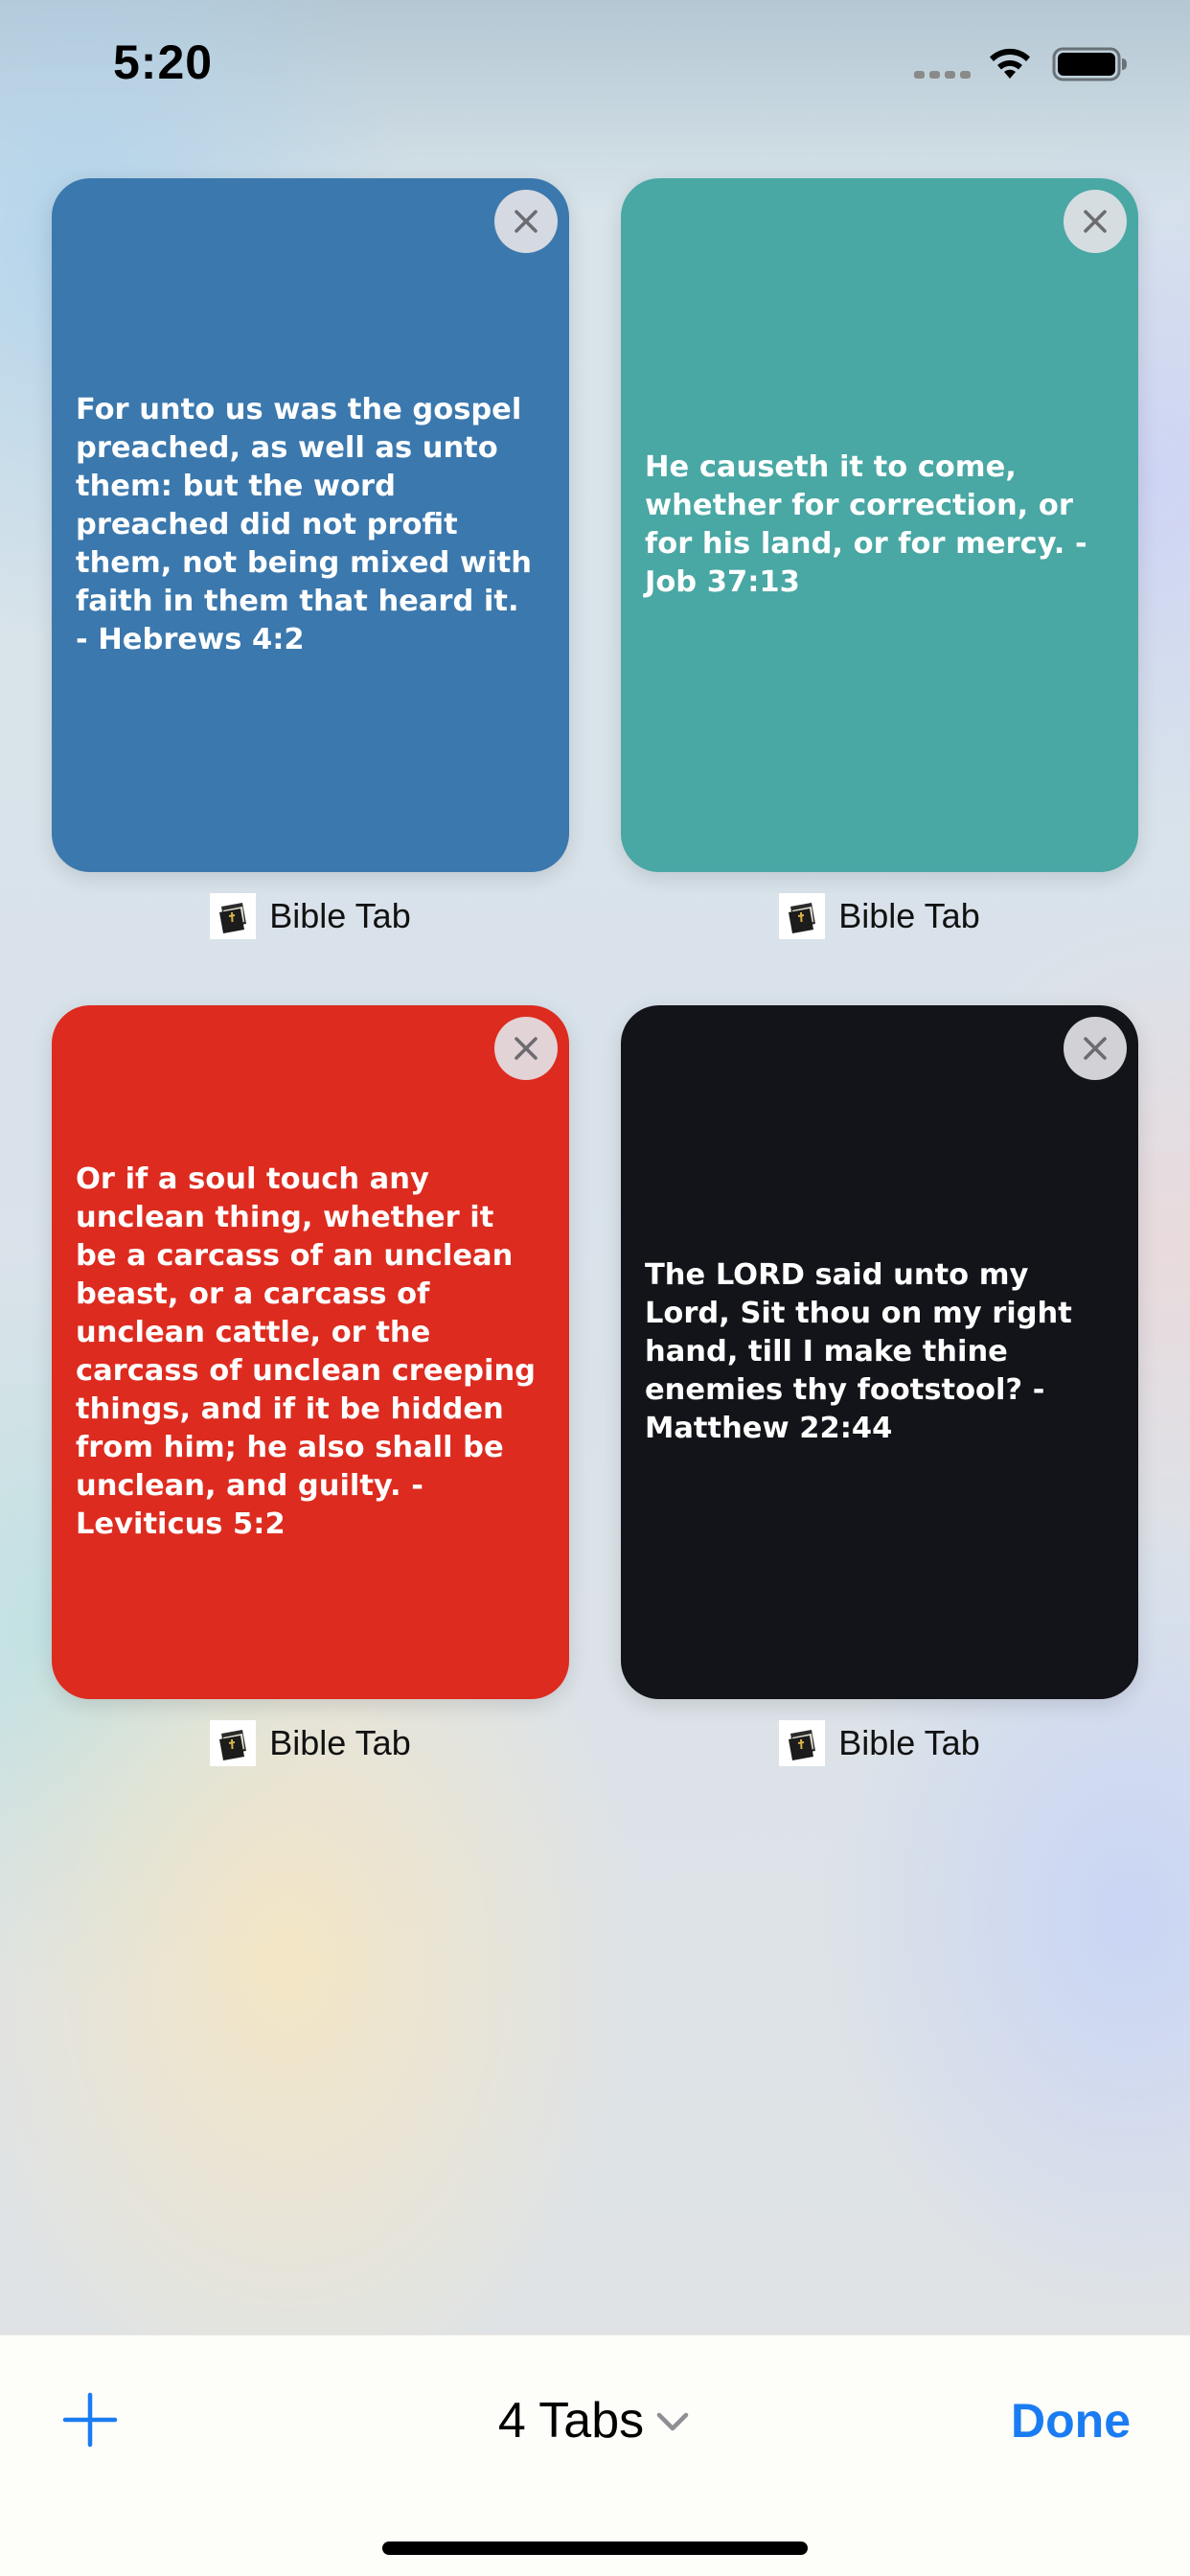 This screenshot has width=1190, height=2576. I want to click on plus-icon, so click(90, 2420).